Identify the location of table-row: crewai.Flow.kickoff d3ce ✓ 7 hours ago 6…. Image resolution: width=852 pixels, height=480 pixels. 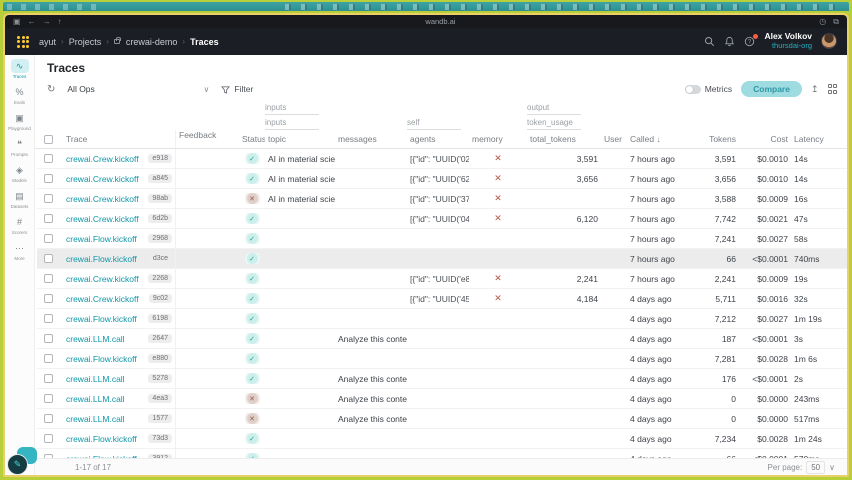
(442, 259).